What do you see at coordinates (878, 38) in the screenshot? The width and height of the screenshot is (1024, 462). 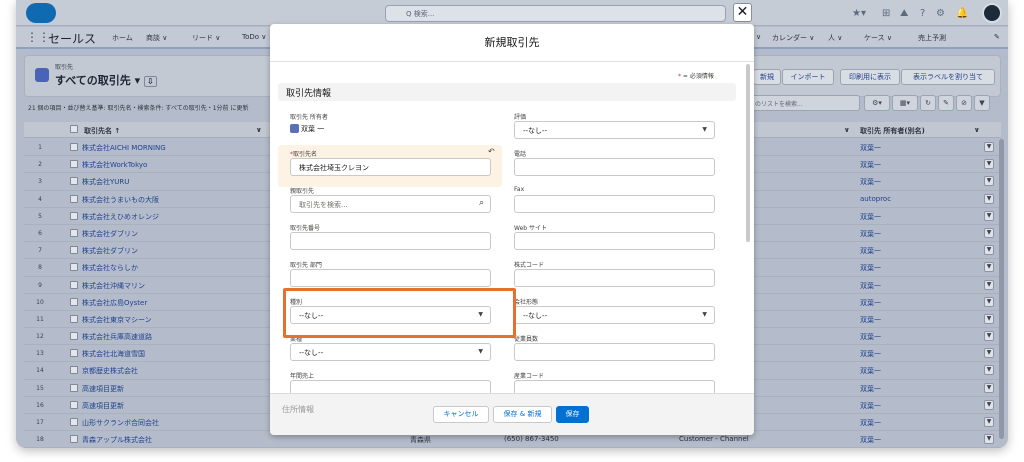 I see `nav-item-cases: ケース ∨` at bounding box center [878, 38].